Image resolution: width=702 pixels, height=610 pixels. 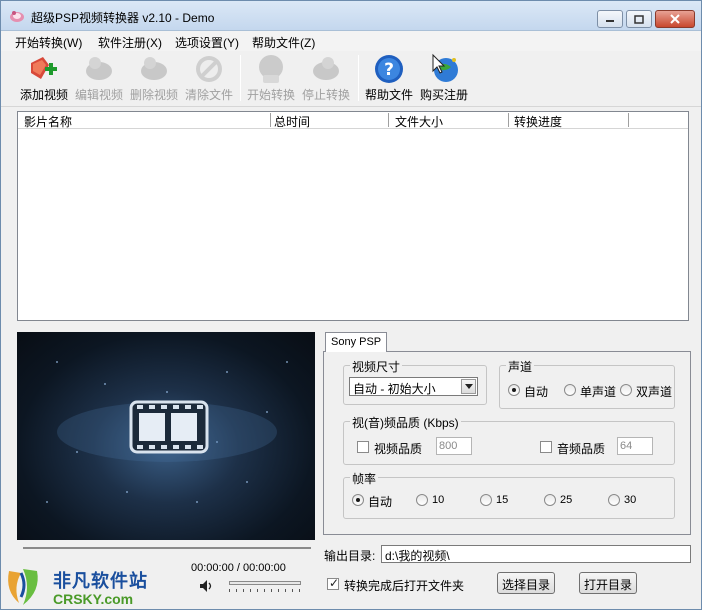 What do you see at coordinates (422, 500) in the screenshot?
I see `framerate-10-radio` at bounding box center [422, 500].